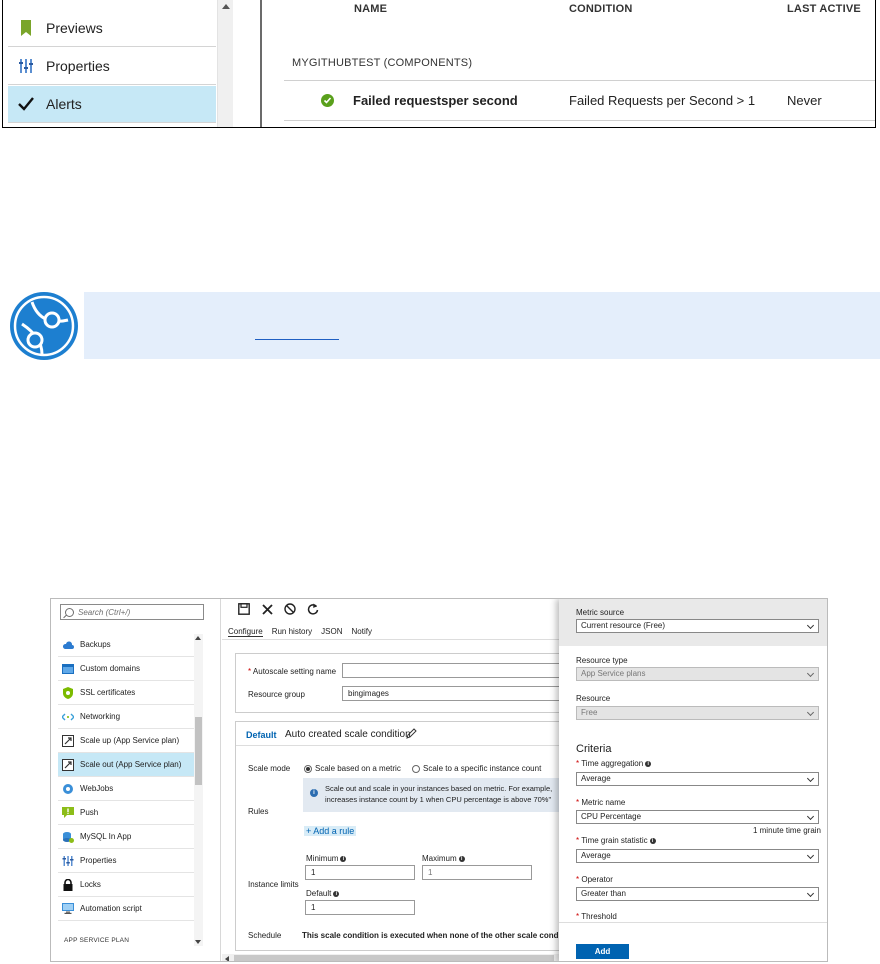  Describe the element at coordinates (457, 670) in the screenshot. I see `autoscale-setting-name-input` at that location.